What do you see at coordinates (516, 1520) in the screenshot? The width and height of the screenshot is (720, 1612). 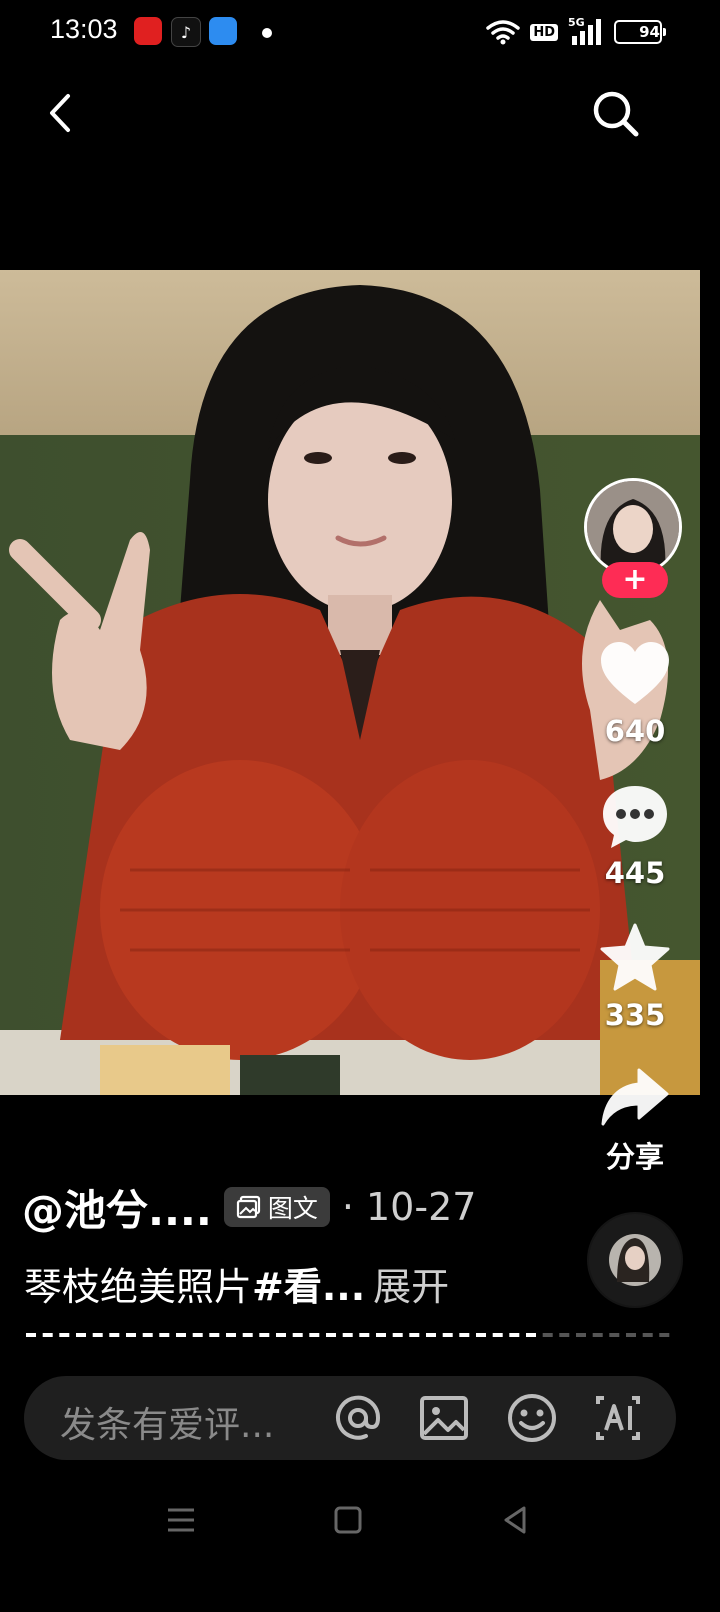 I see `back-nav-icon` at bounding box center [516, 1520].